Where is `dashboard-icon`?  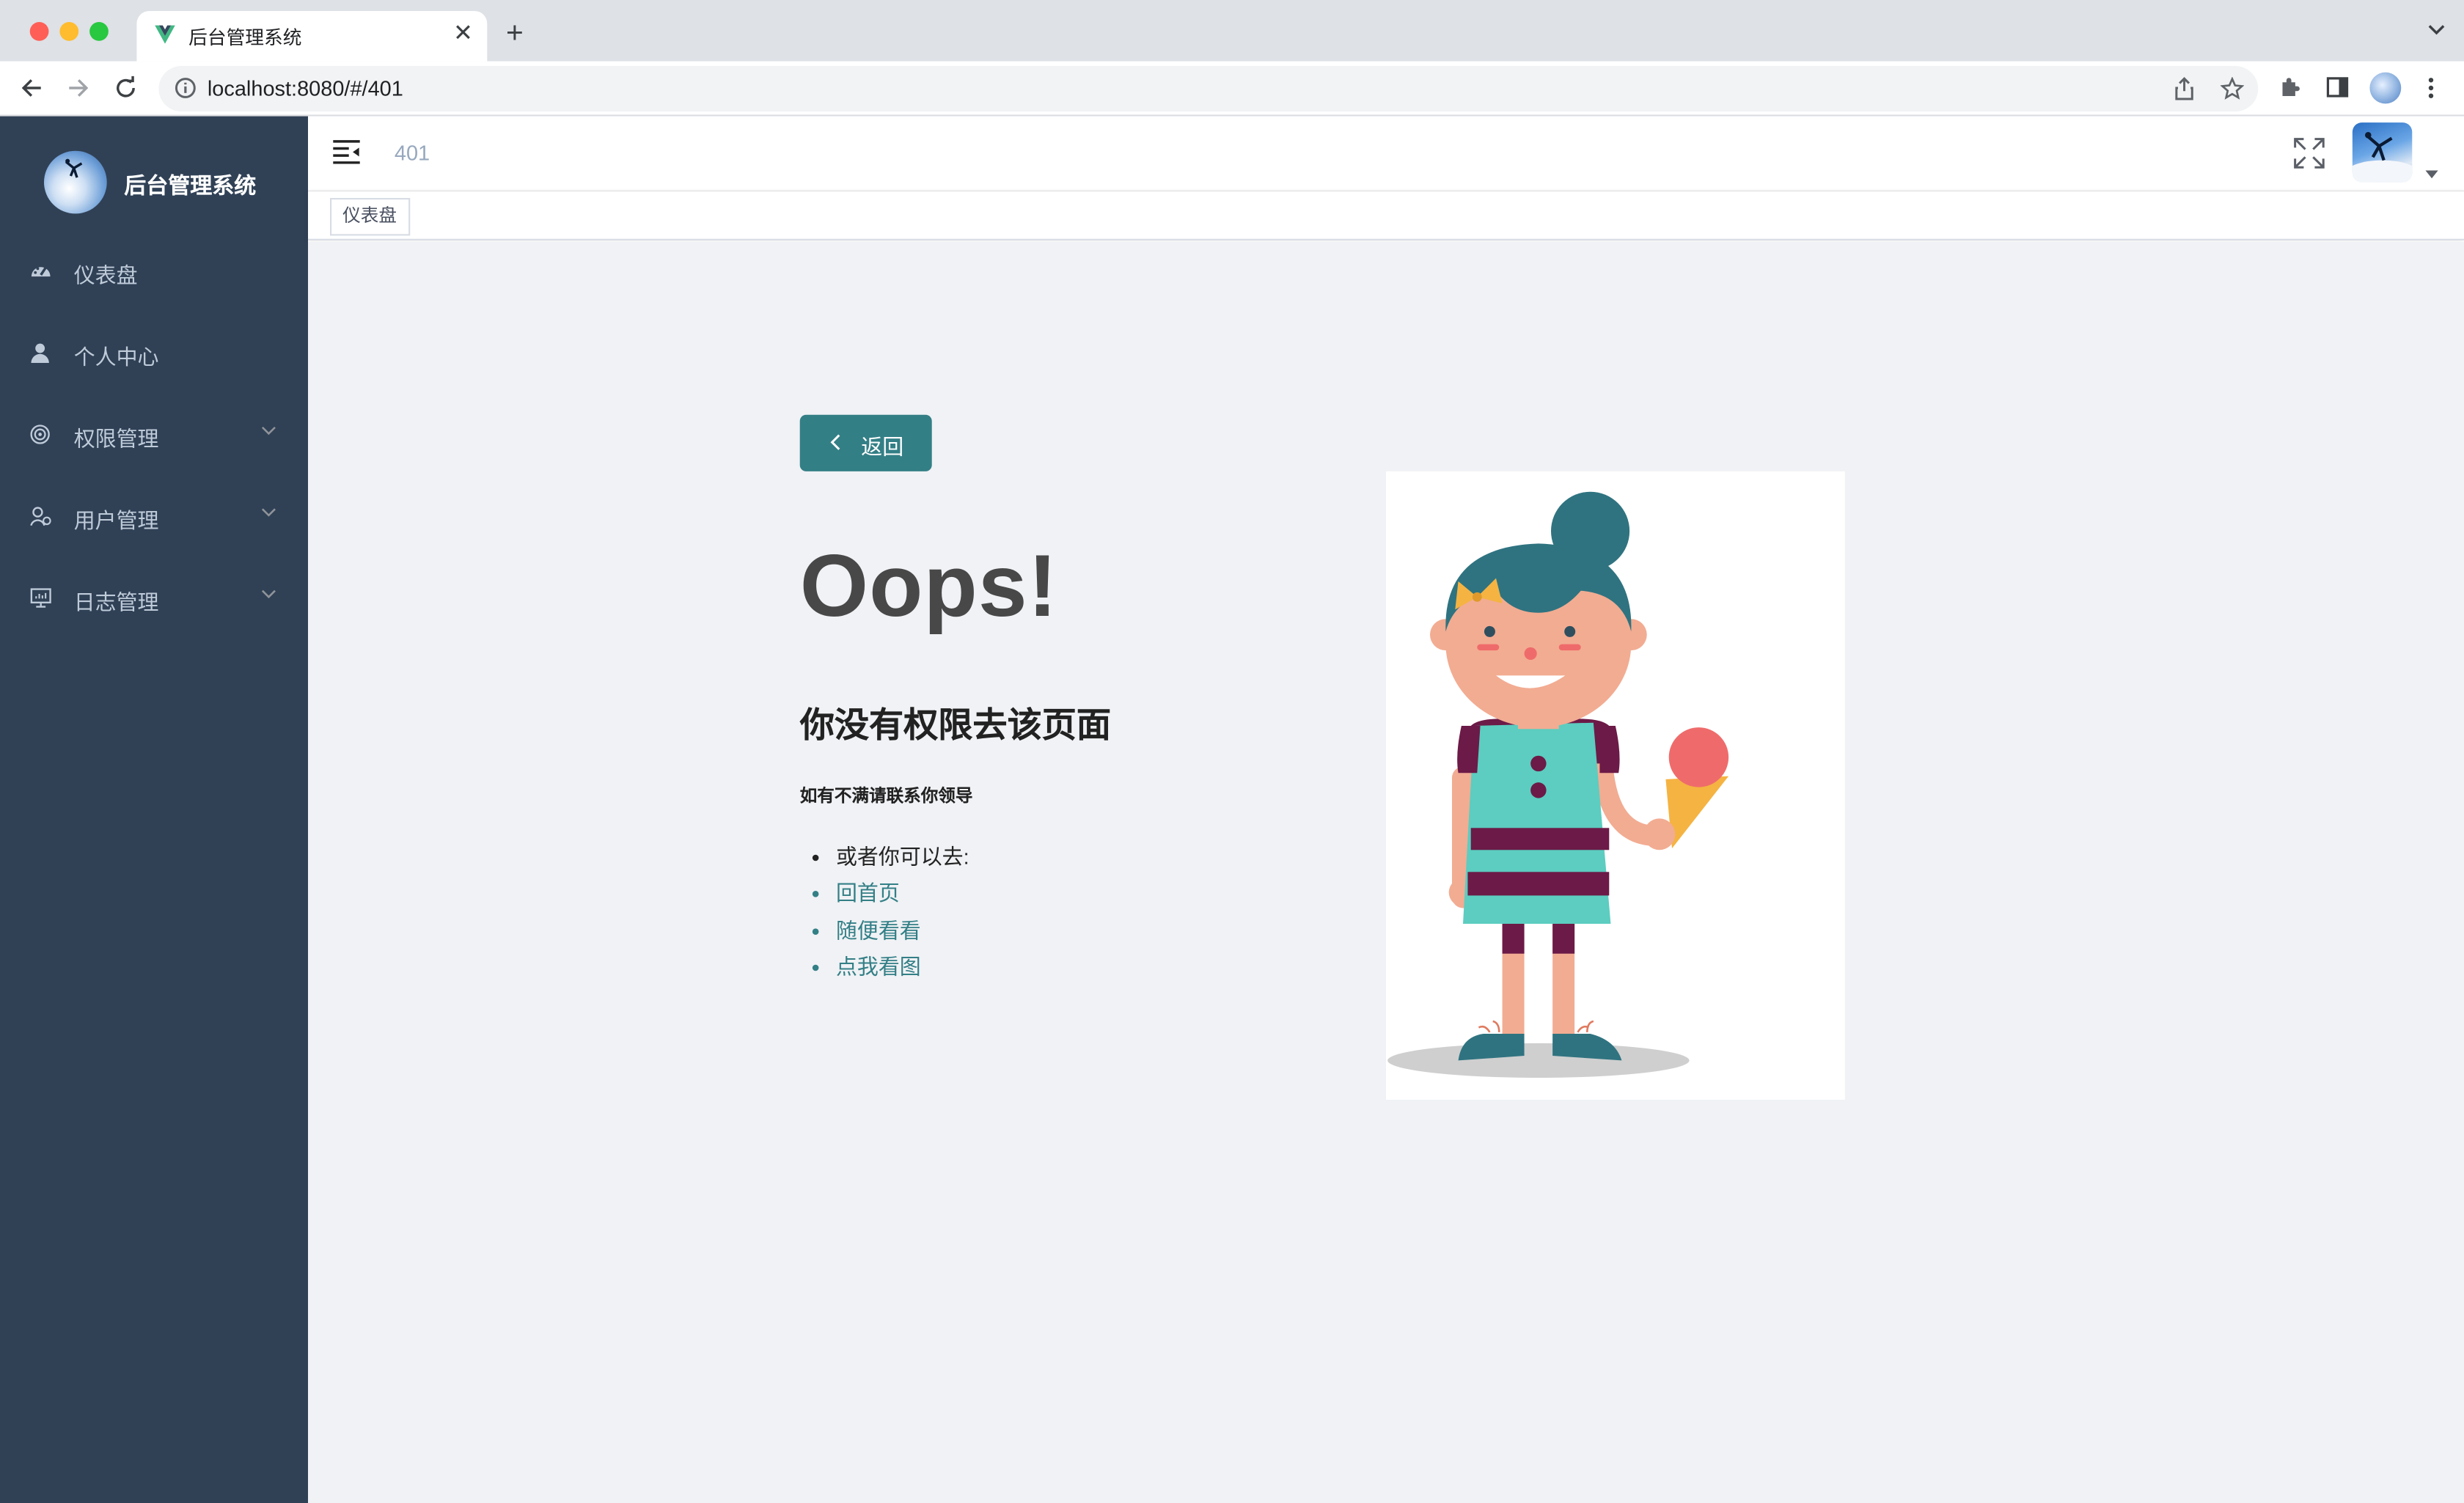 dashboard-icon is located at coordinates (41, 272).